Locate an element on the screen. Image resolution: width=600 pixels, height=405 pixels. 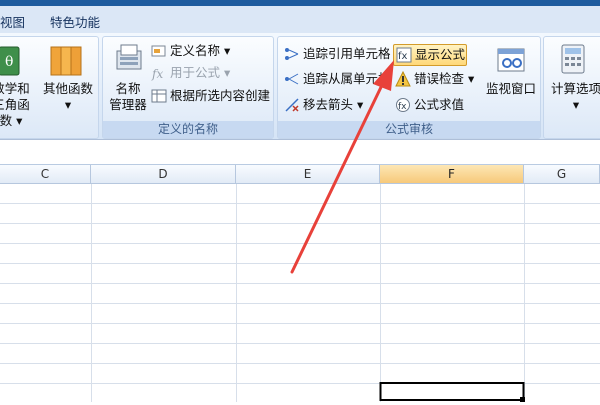
show-formulas-icon: fx is located at coordinates (404, 55).